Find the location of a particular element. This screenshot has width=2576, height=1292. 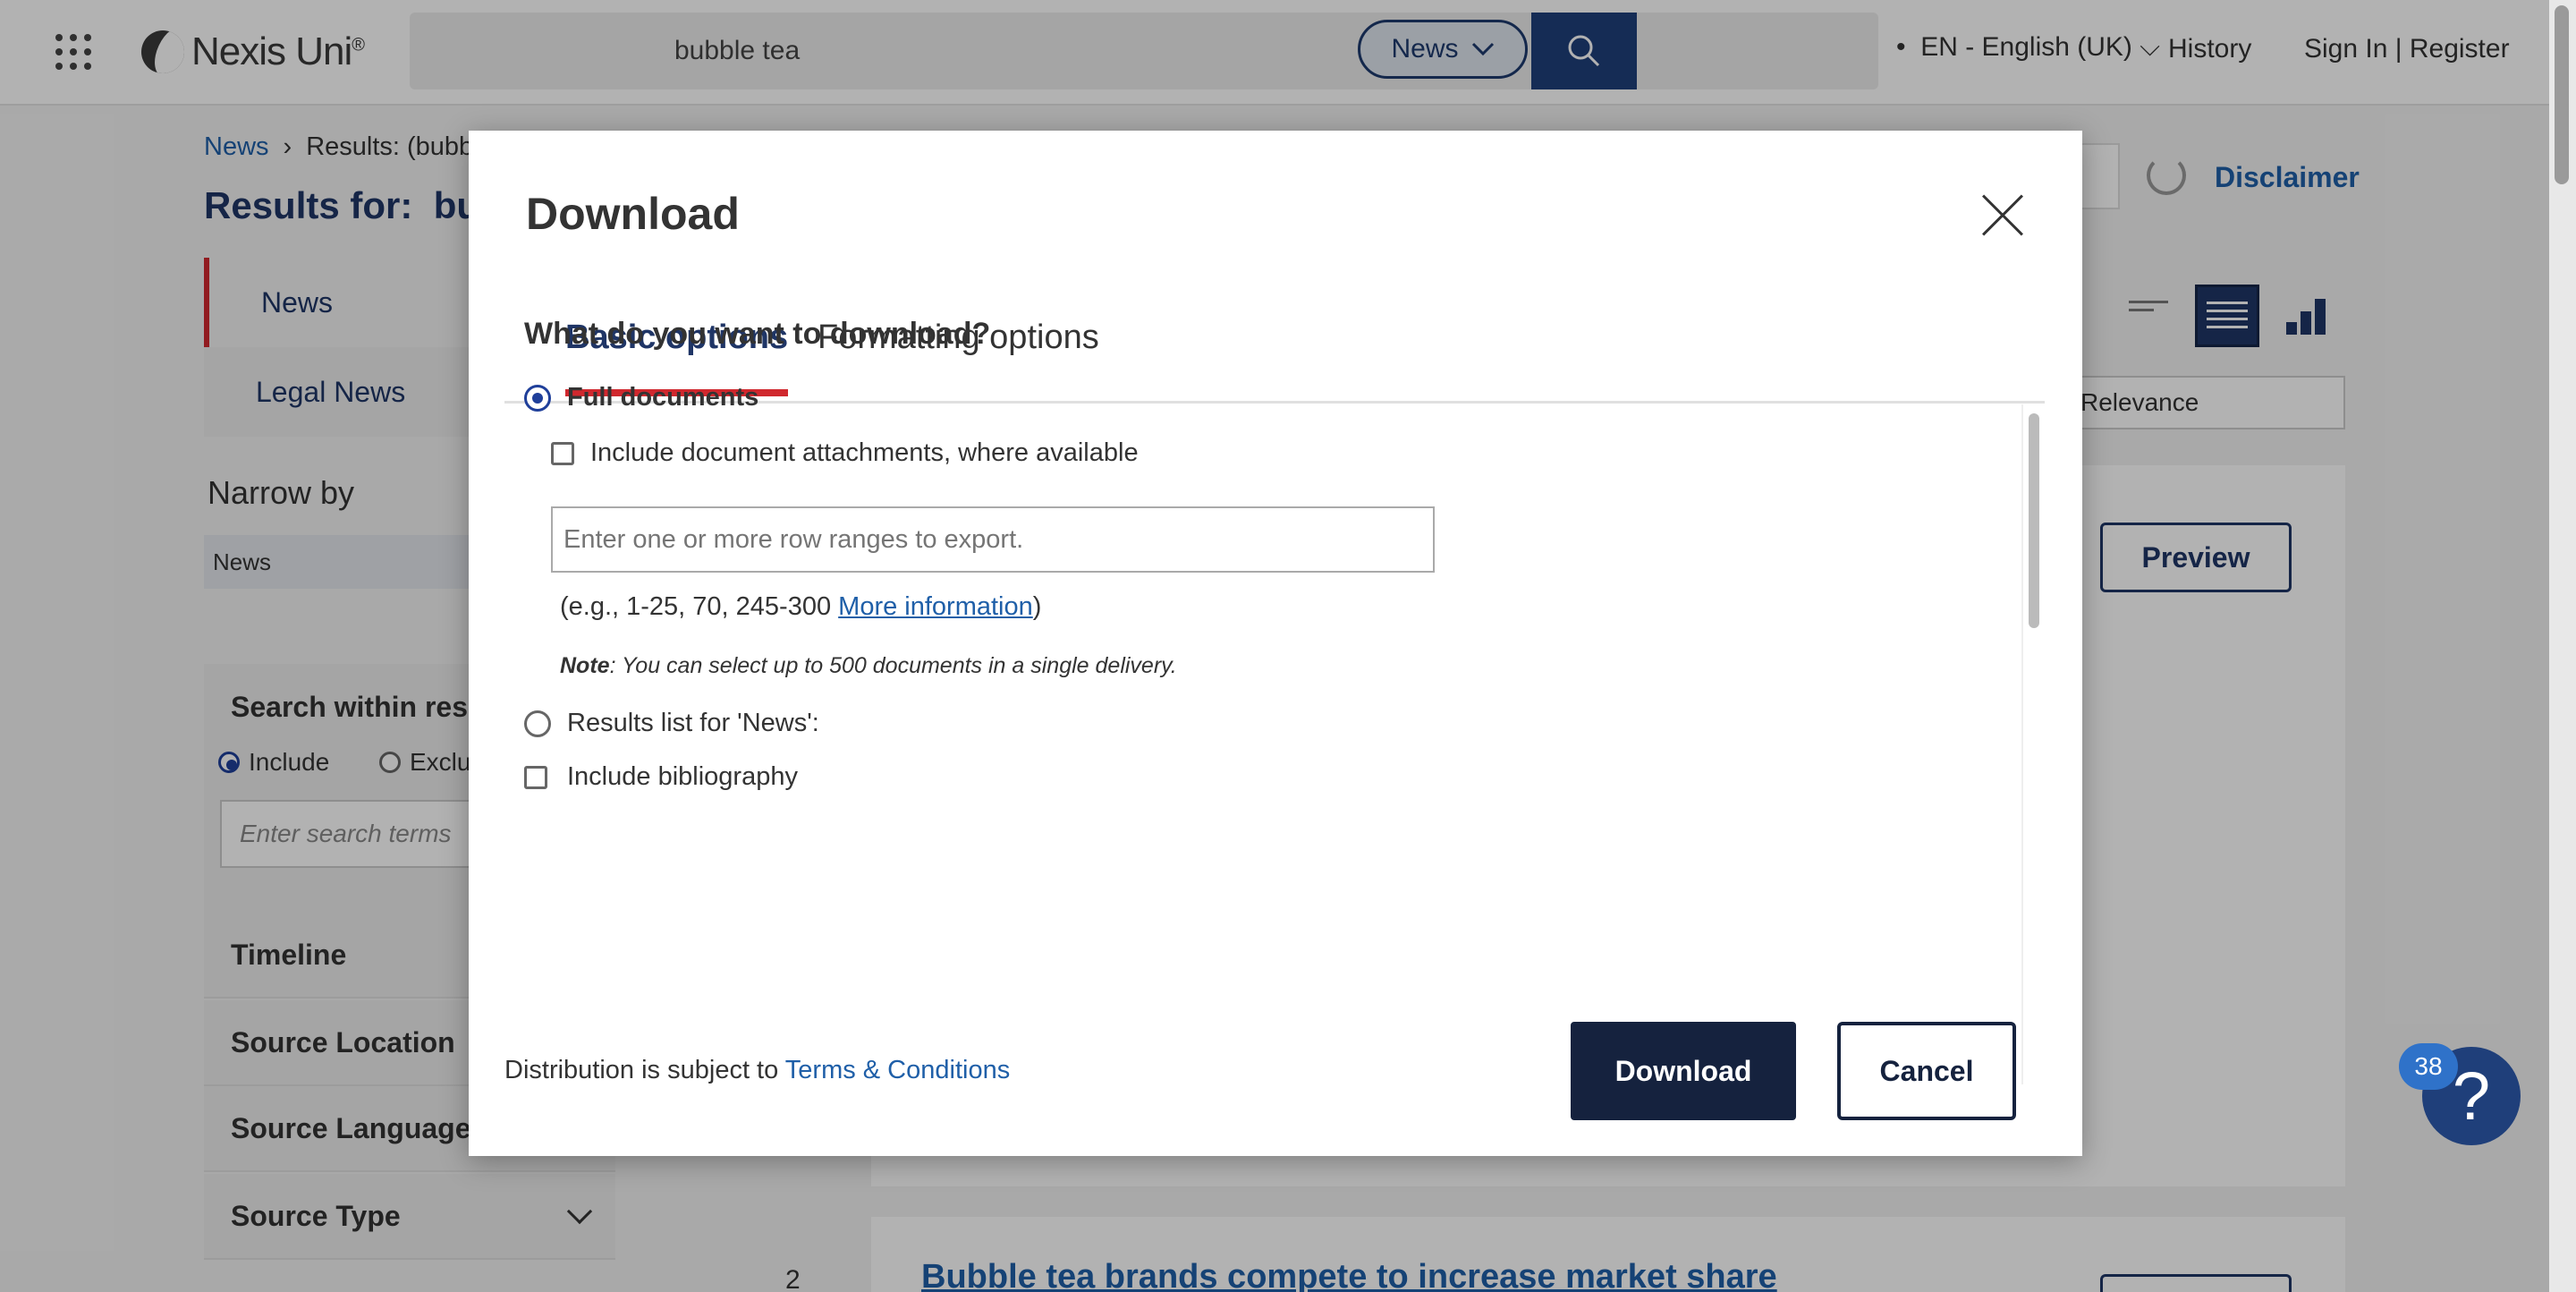

page-scrollbar is located at coordinates (2562, 646).